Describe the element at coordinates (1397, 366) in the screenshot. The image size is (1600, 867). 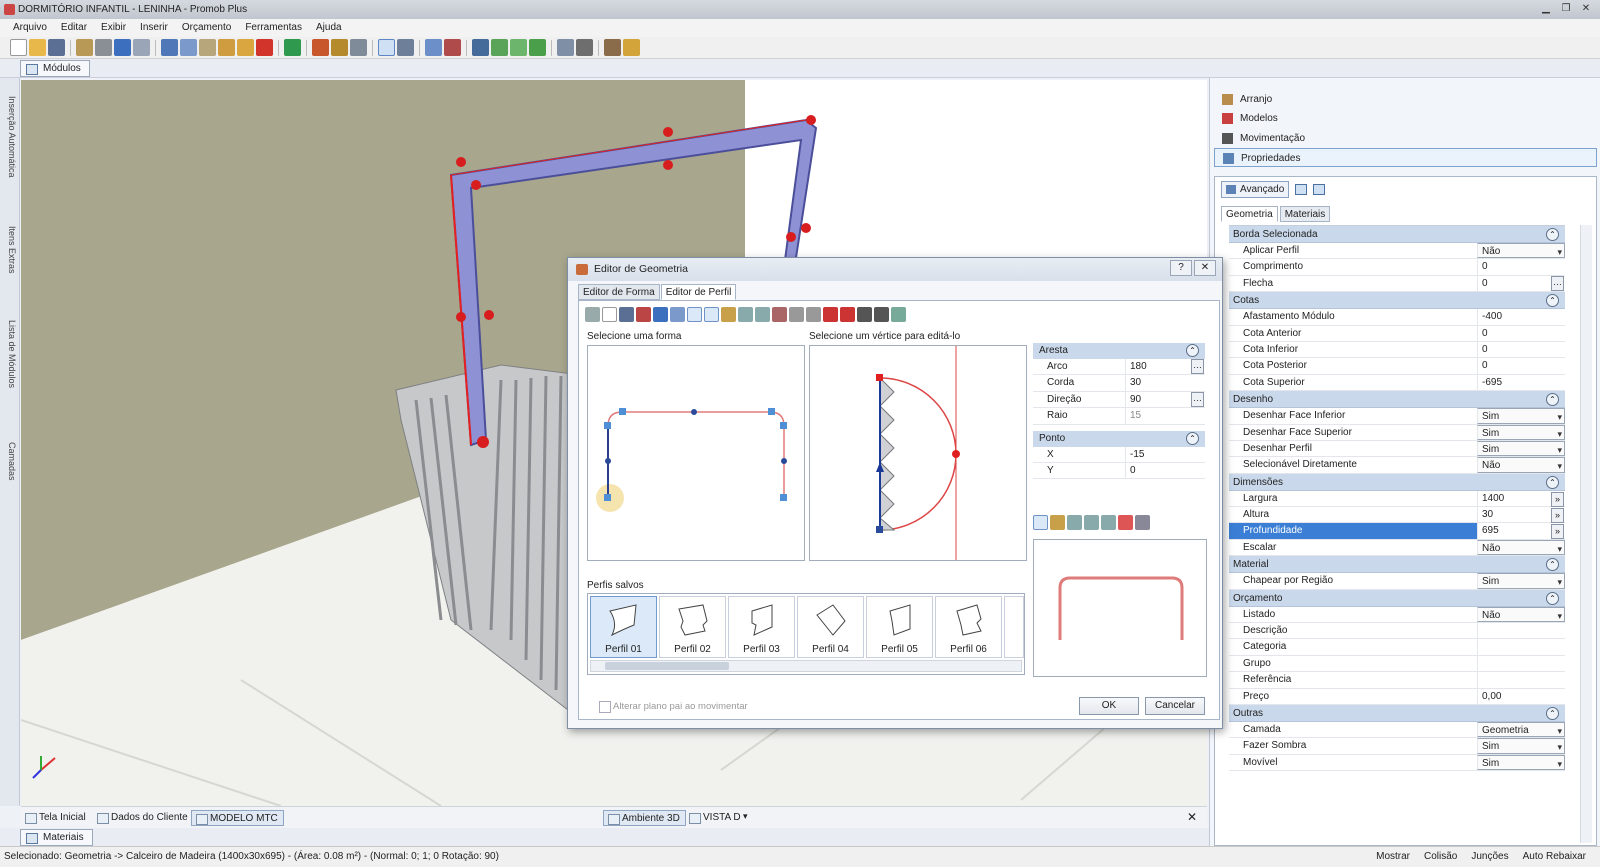
I see `property-row: Cota Posterior 0` at that location.